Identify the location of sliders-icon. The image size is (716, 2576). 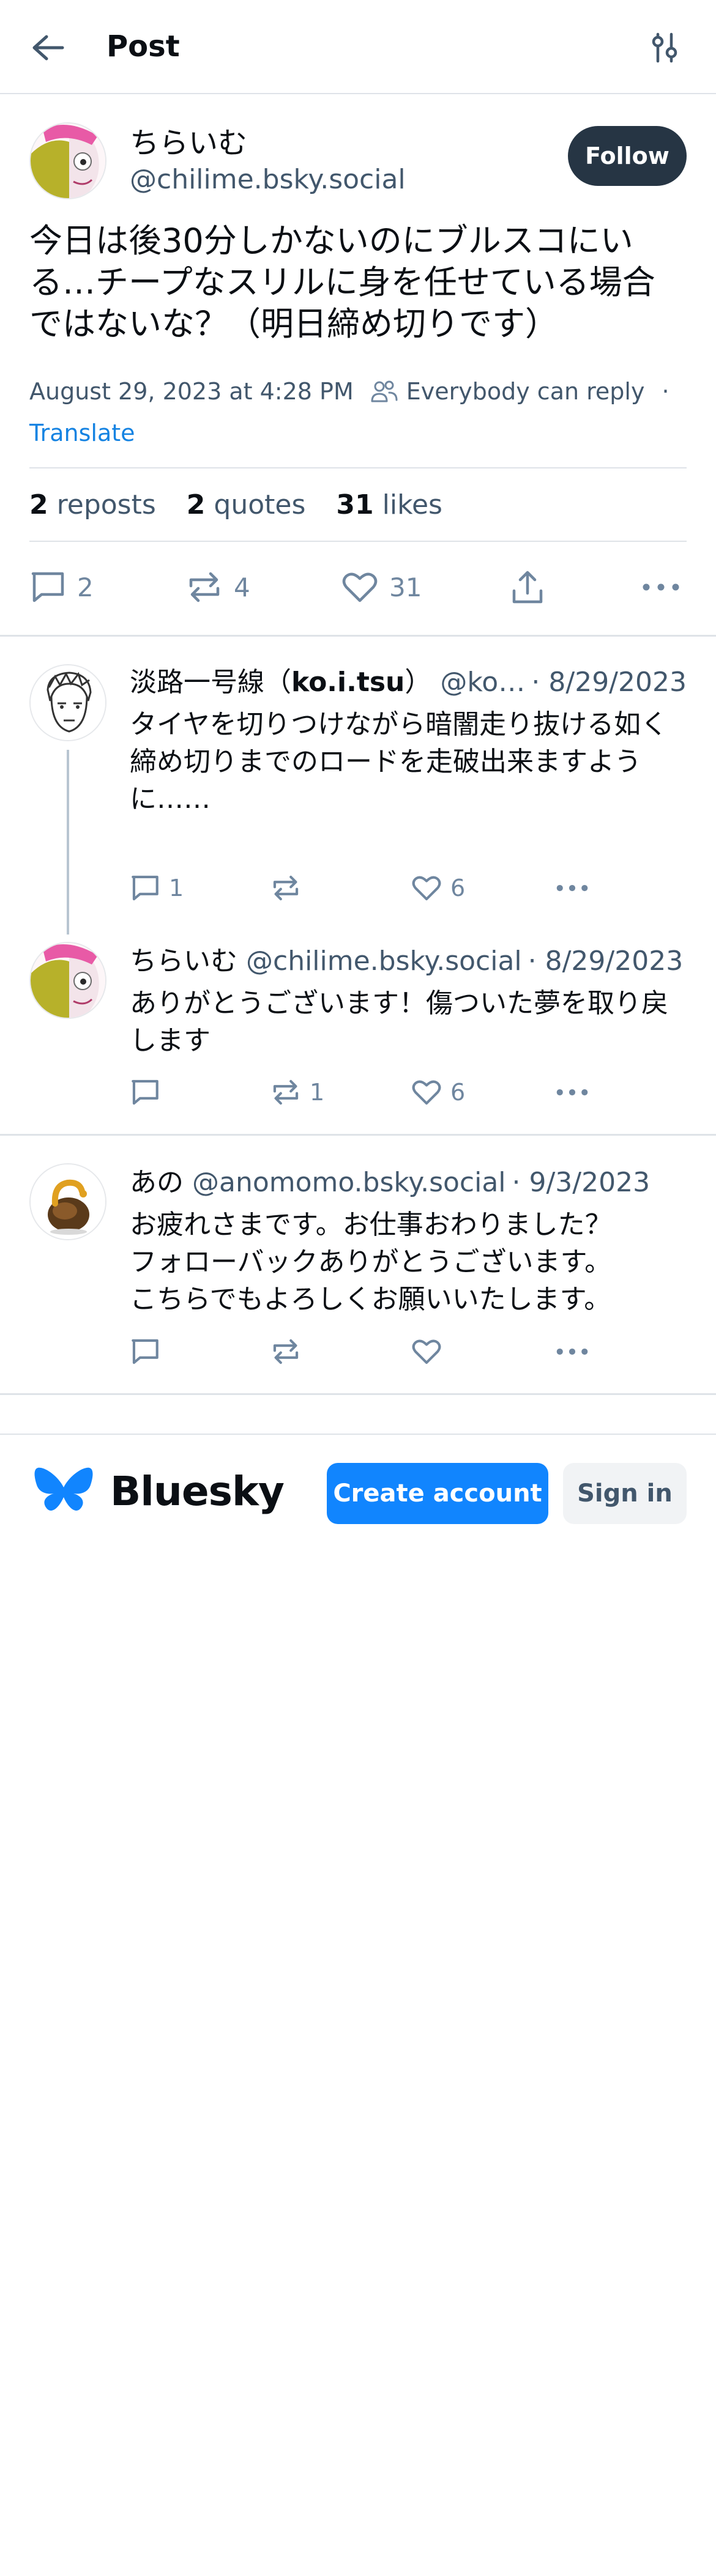
(665, 47).